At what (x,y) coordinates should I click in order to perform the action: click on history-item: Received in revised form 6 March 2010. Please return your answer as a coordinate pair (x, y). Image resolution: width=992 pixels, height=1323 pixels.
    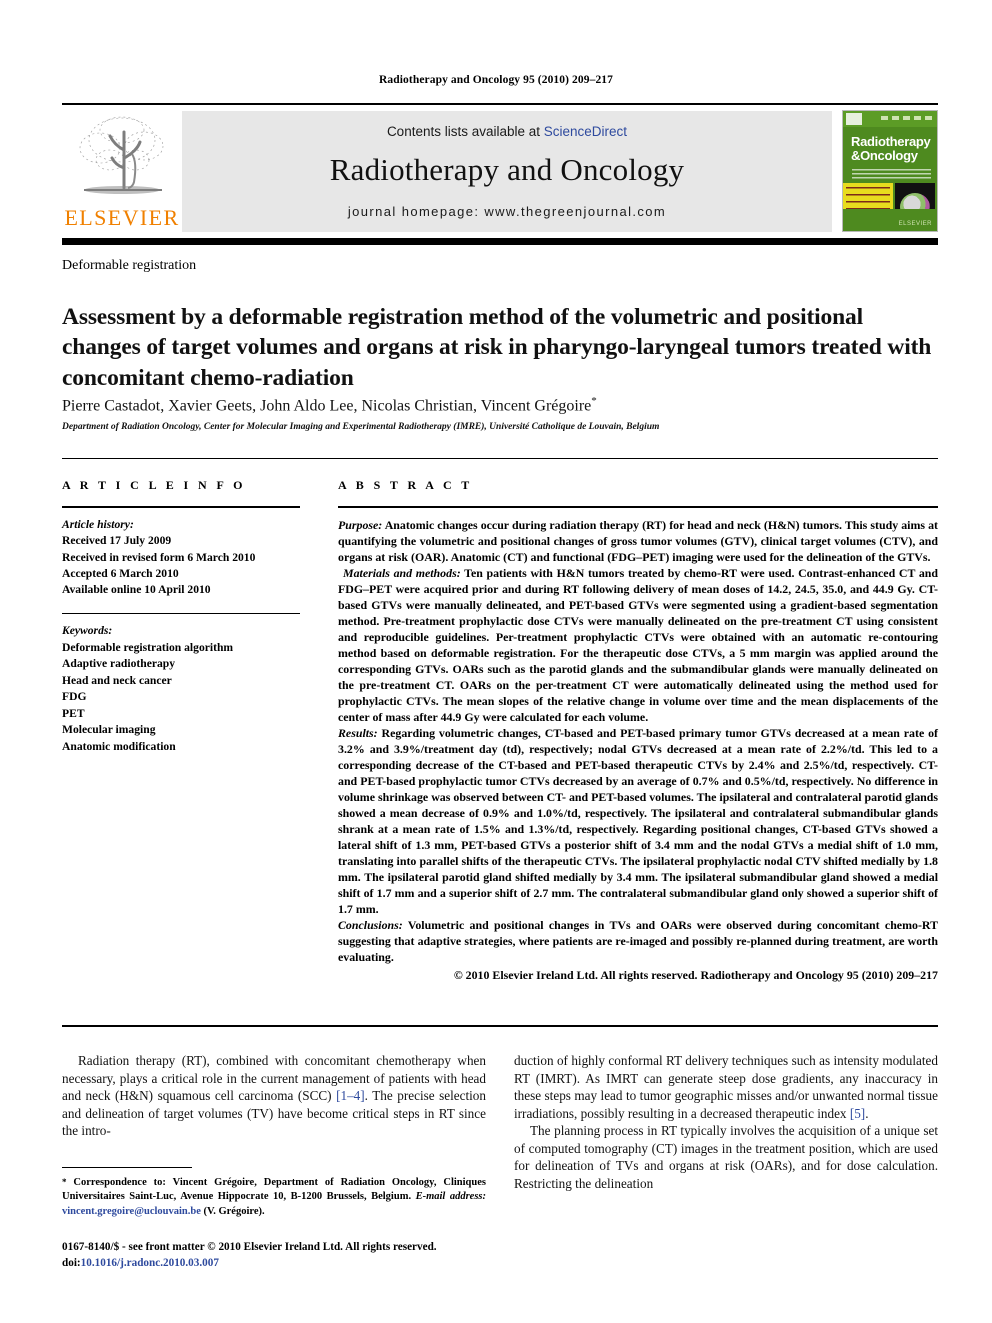
    Looking at the image, I should click on (159, 557).